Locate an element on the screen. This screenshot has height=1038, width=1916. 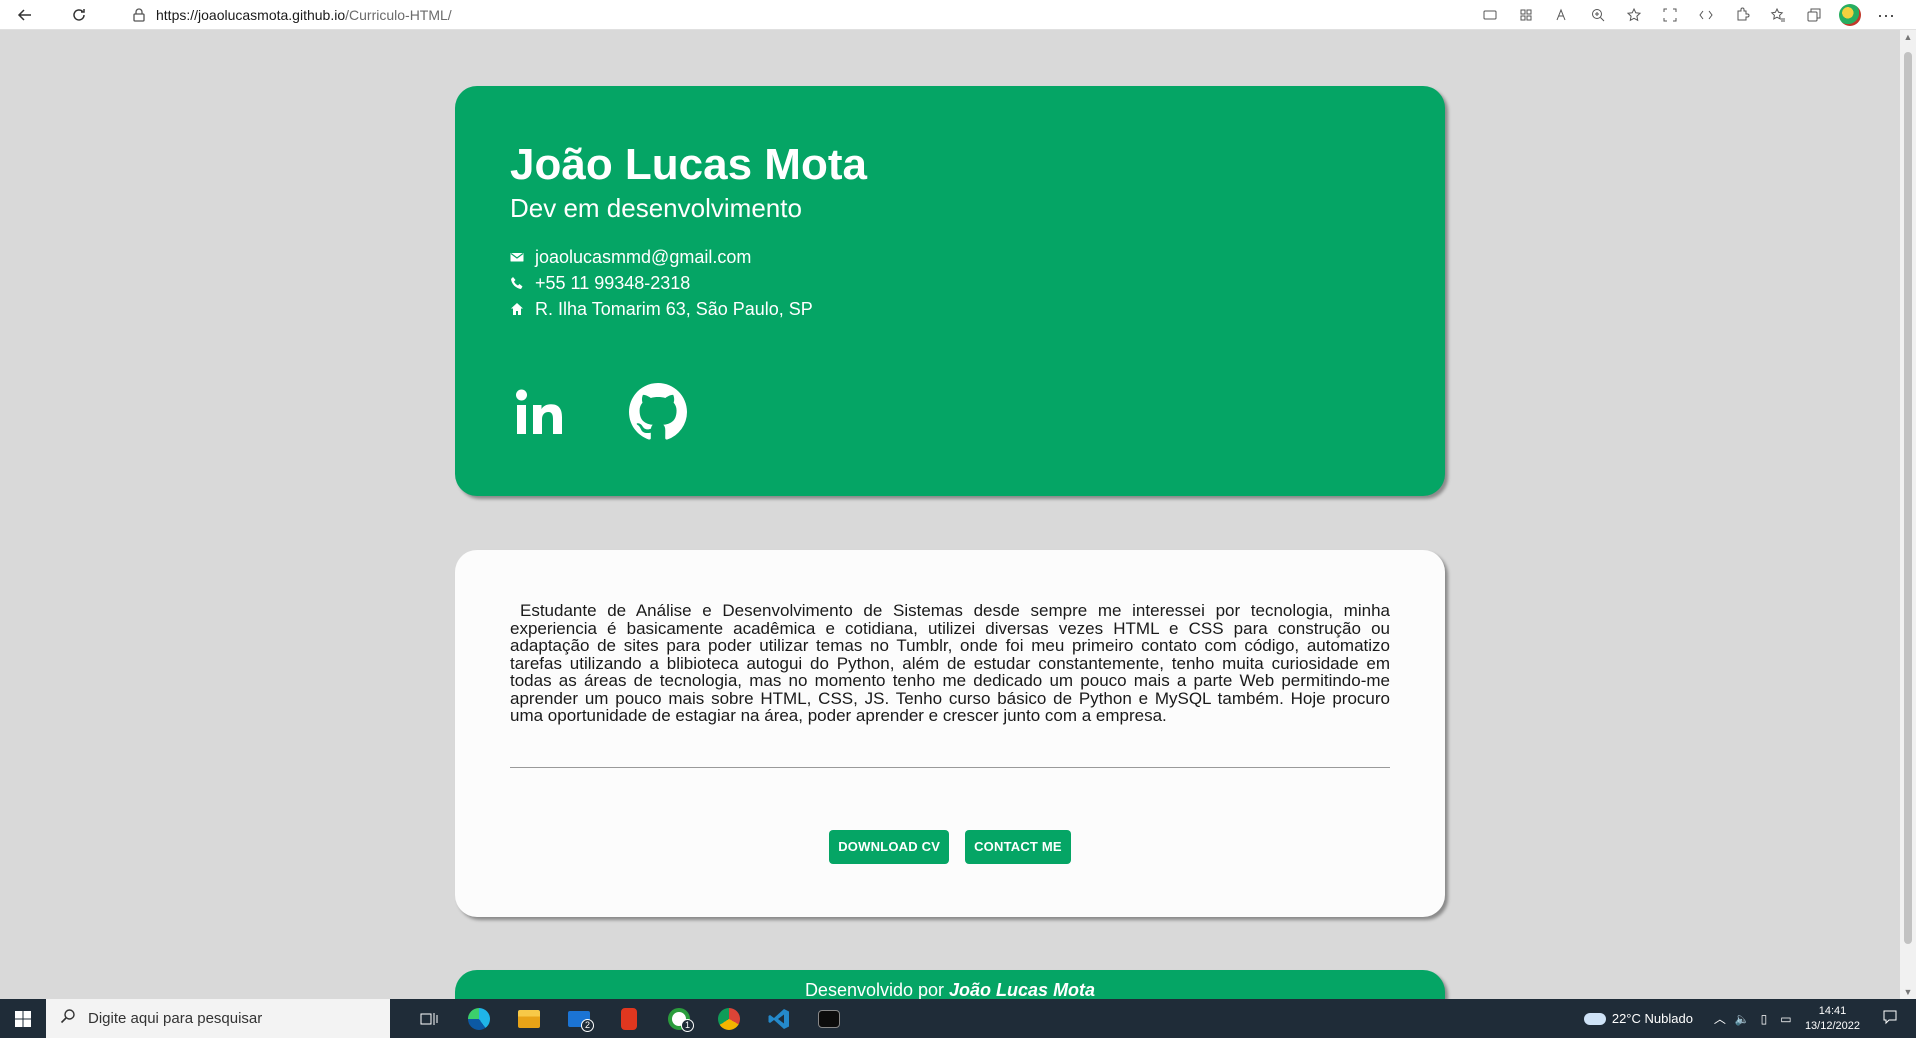
page-scrollbar: ▲ ▼ is located at coordinates (1908, 514).